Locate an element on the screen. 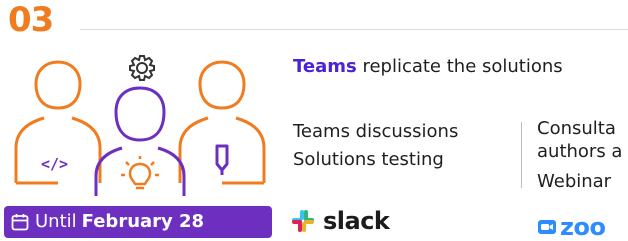 The width and height of the screenshot is (628, 241). header-divider is located at coordinates (354, 29).